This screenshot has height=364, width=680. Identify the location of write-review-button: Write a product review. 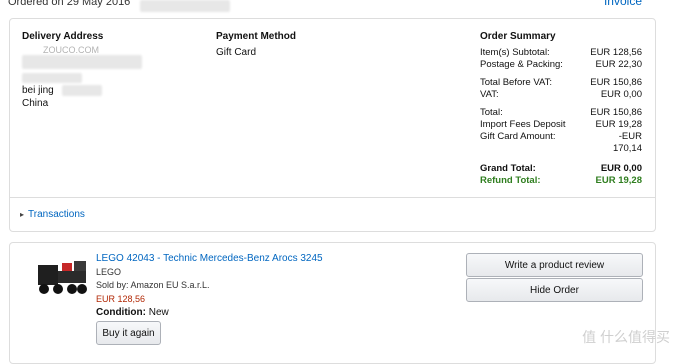
(554, 265).